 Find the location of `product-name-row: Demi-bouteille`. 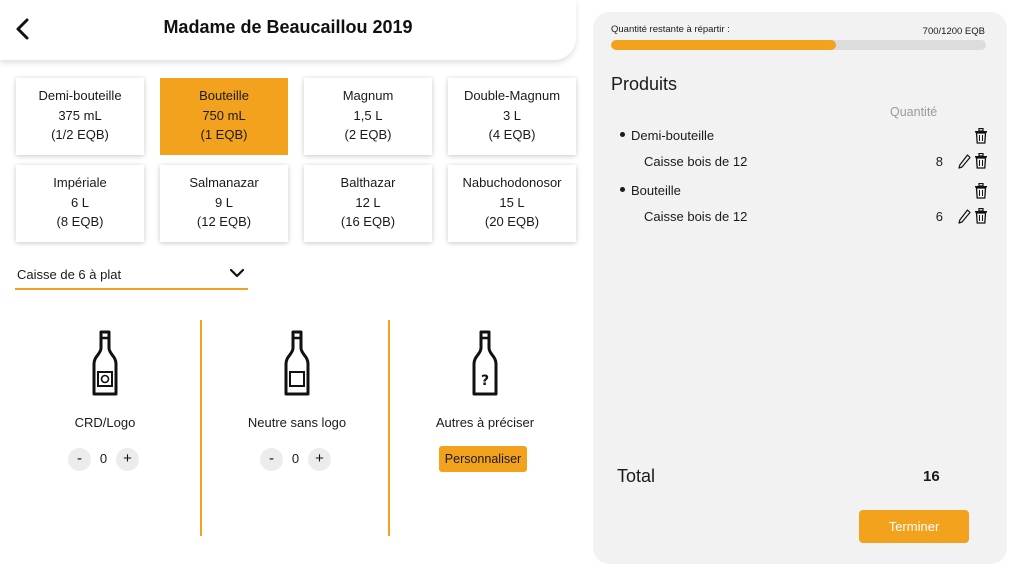

product-name-row: Demi-bouteille is located at coordinates (667, 135).